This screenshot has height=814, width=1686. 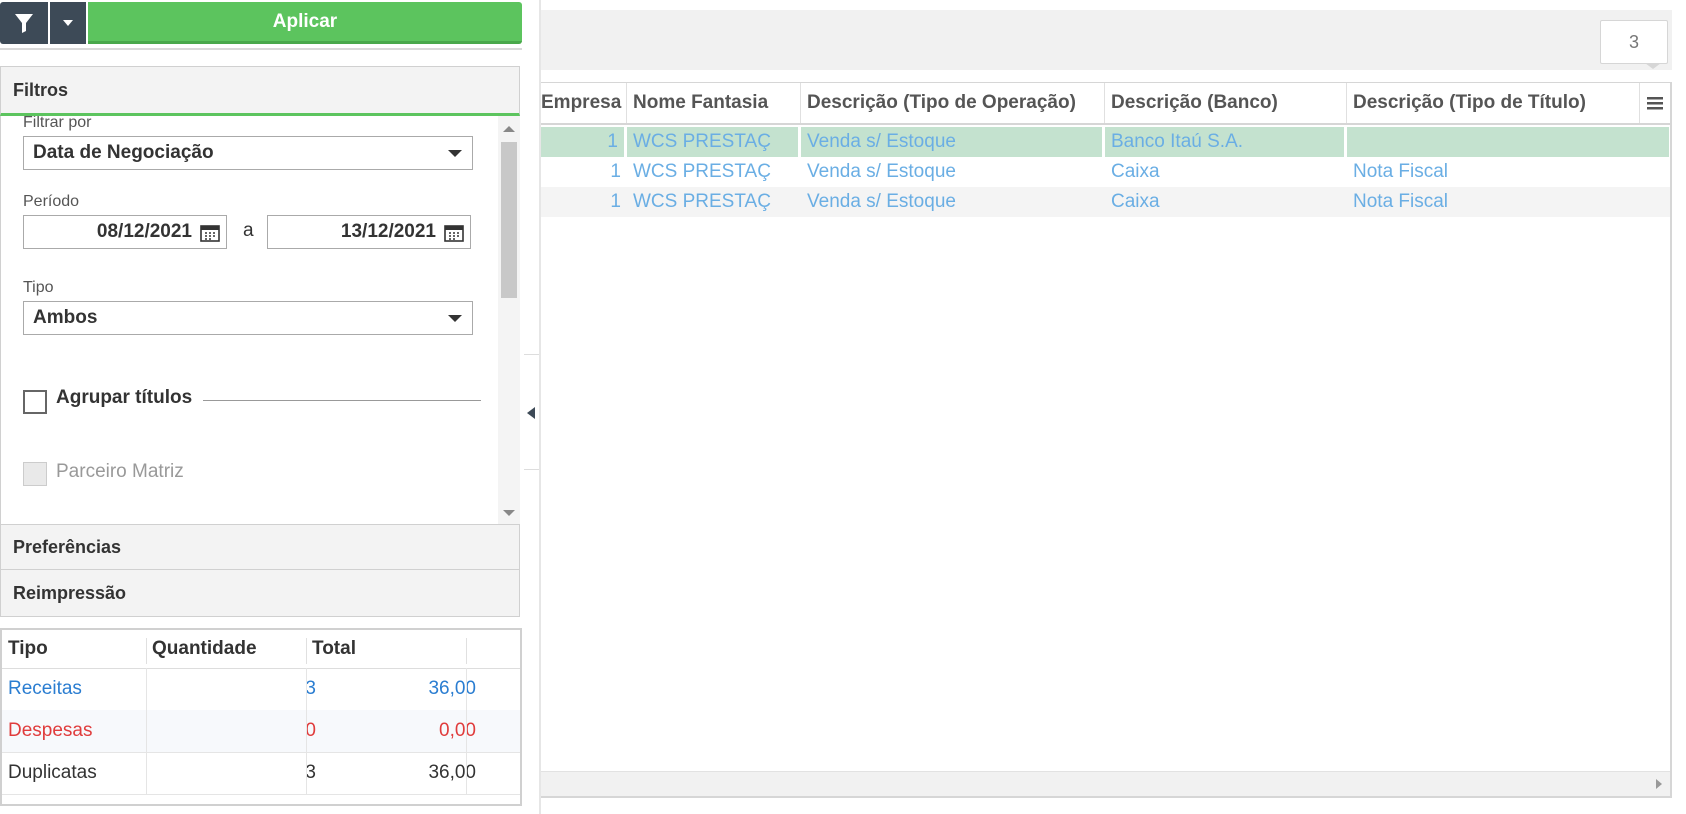 What do you see at coordinates (953, 103) in the screenshot?
I see `column-header-tipo-operacao: Descrição (Tipo de Operação)` at bounding box center [953, 103].